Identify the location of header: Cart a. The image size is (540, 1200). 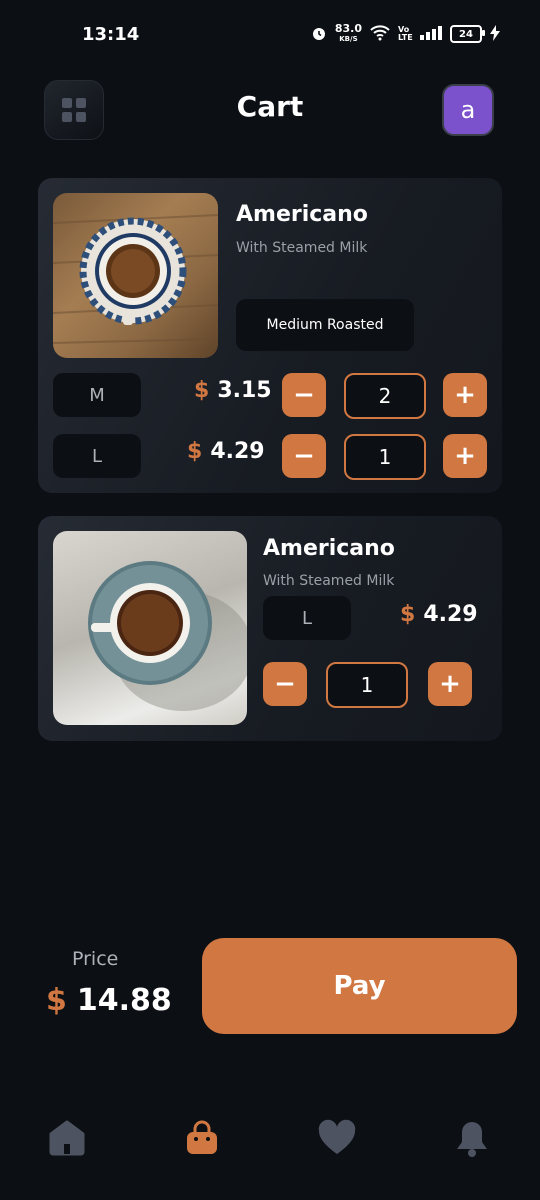
(270, 110).